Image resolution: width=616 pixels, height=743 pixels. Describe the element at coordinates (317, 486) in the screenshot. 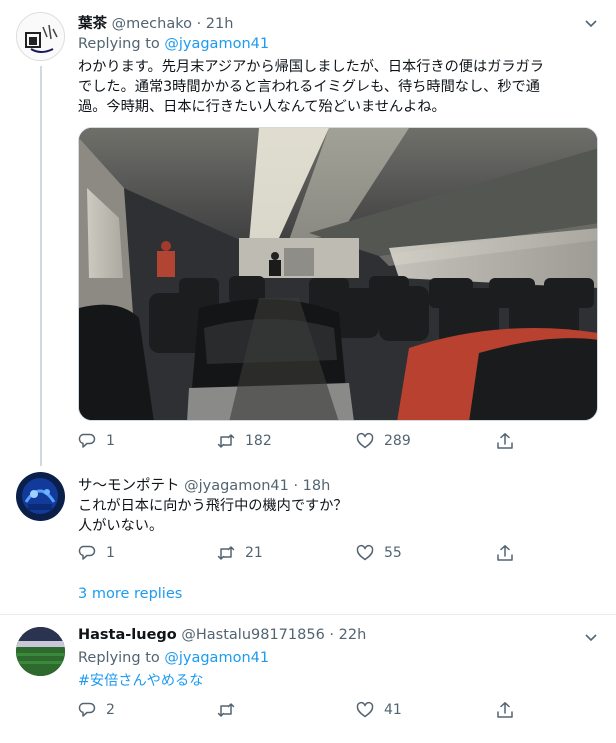

I see `timestamp: 18h` at that location.